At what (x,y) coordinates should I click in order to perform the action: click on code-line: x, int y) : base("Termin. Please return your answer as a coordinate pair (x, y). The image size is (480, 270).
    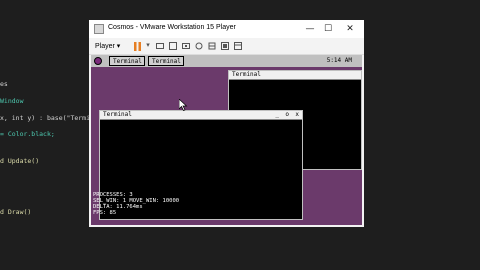
    Looking at the image, I should click on (47, 118).